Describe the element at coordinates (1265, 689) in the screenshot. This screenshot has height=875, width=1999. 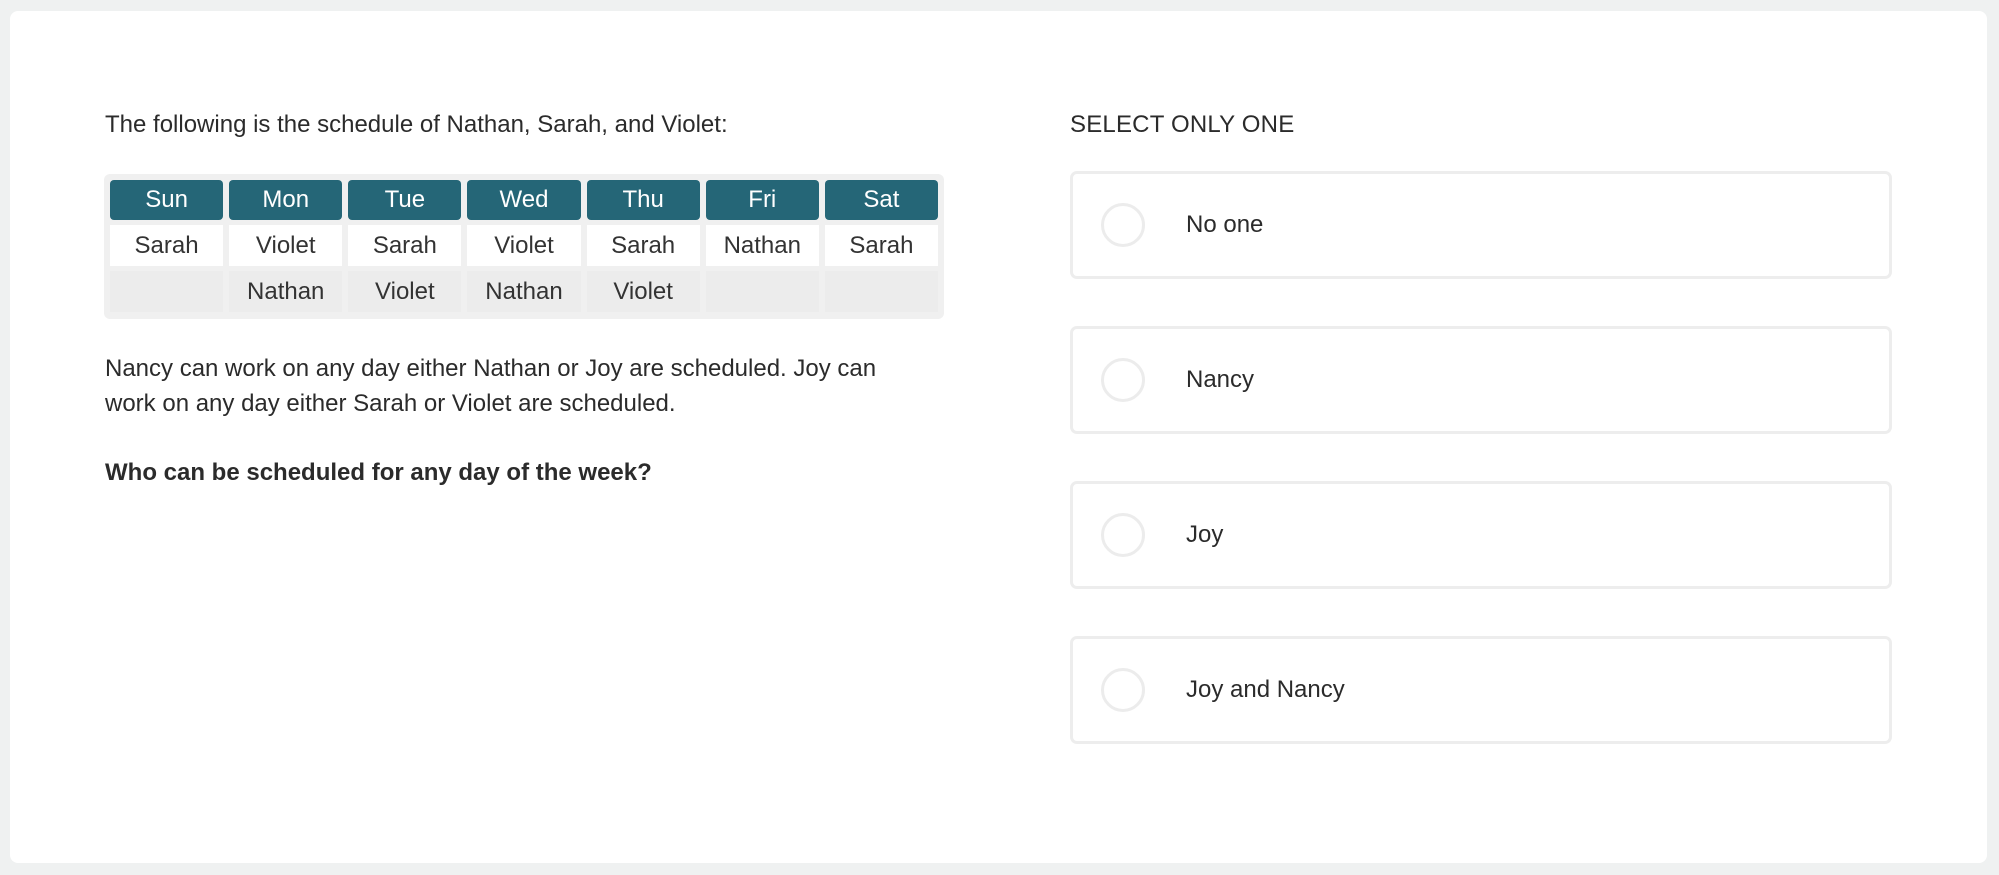
I see `option-label: Joy and Nancy` at that location.